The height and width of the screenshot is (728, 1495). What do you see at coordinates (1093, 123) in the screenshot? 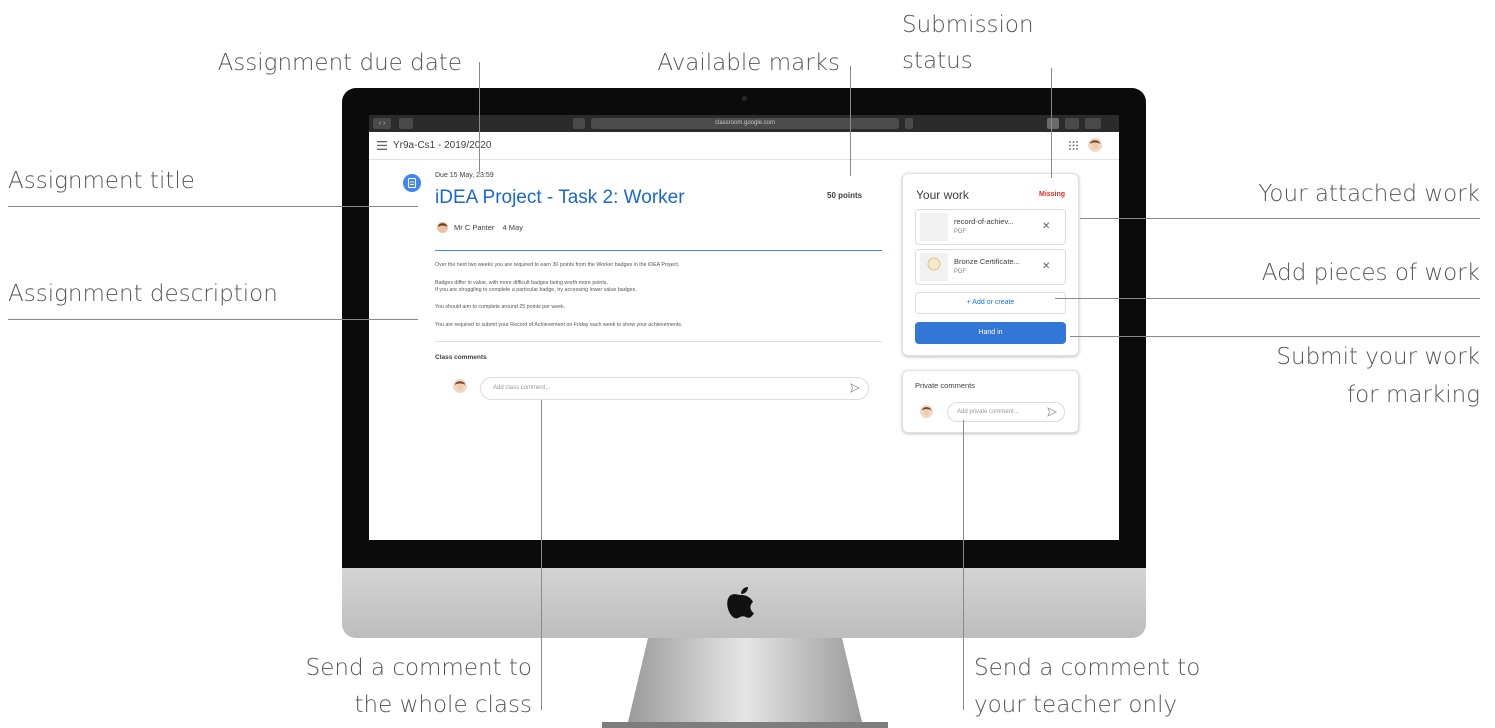
I see `tabs-icon` at bounding box center [1093, 123].